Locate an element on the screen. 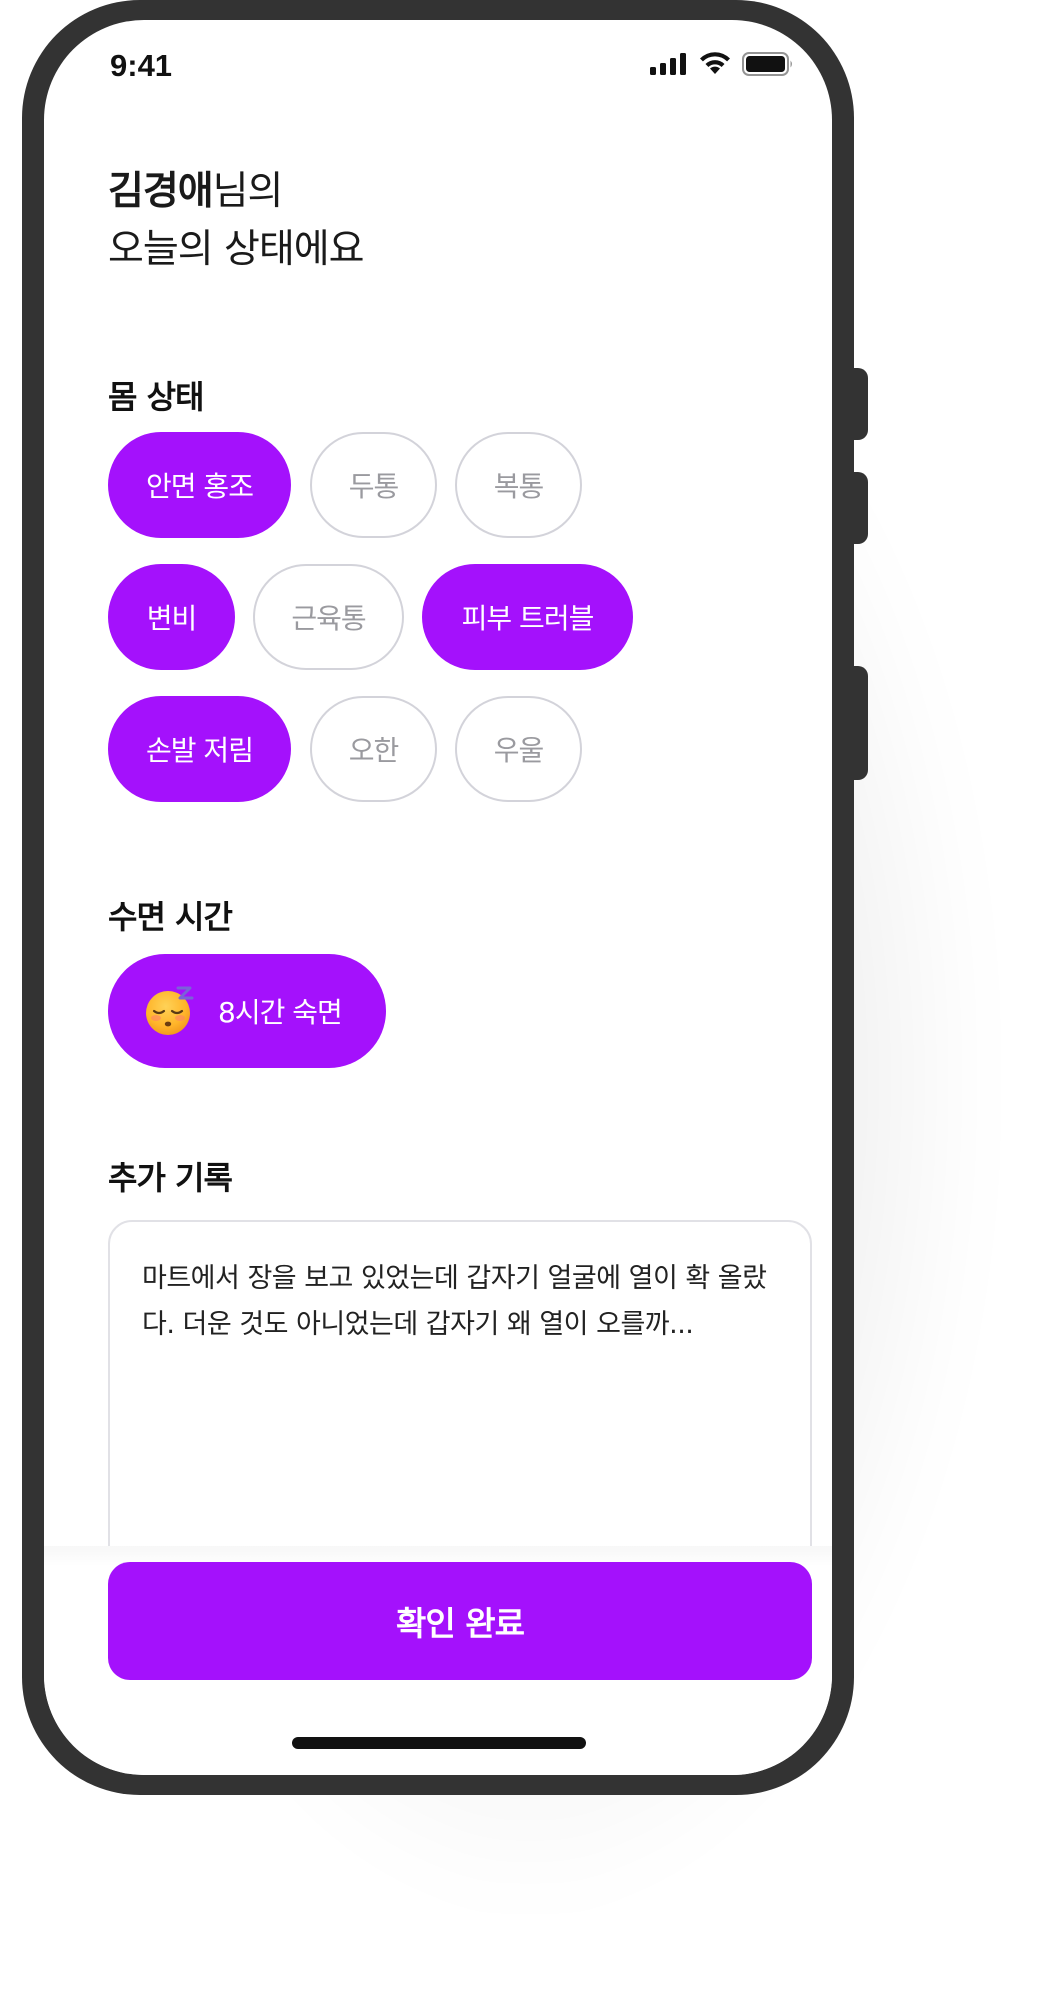  page-title: 김경애님의 오늘의 상태에요 is located at coordinates (236, 221).